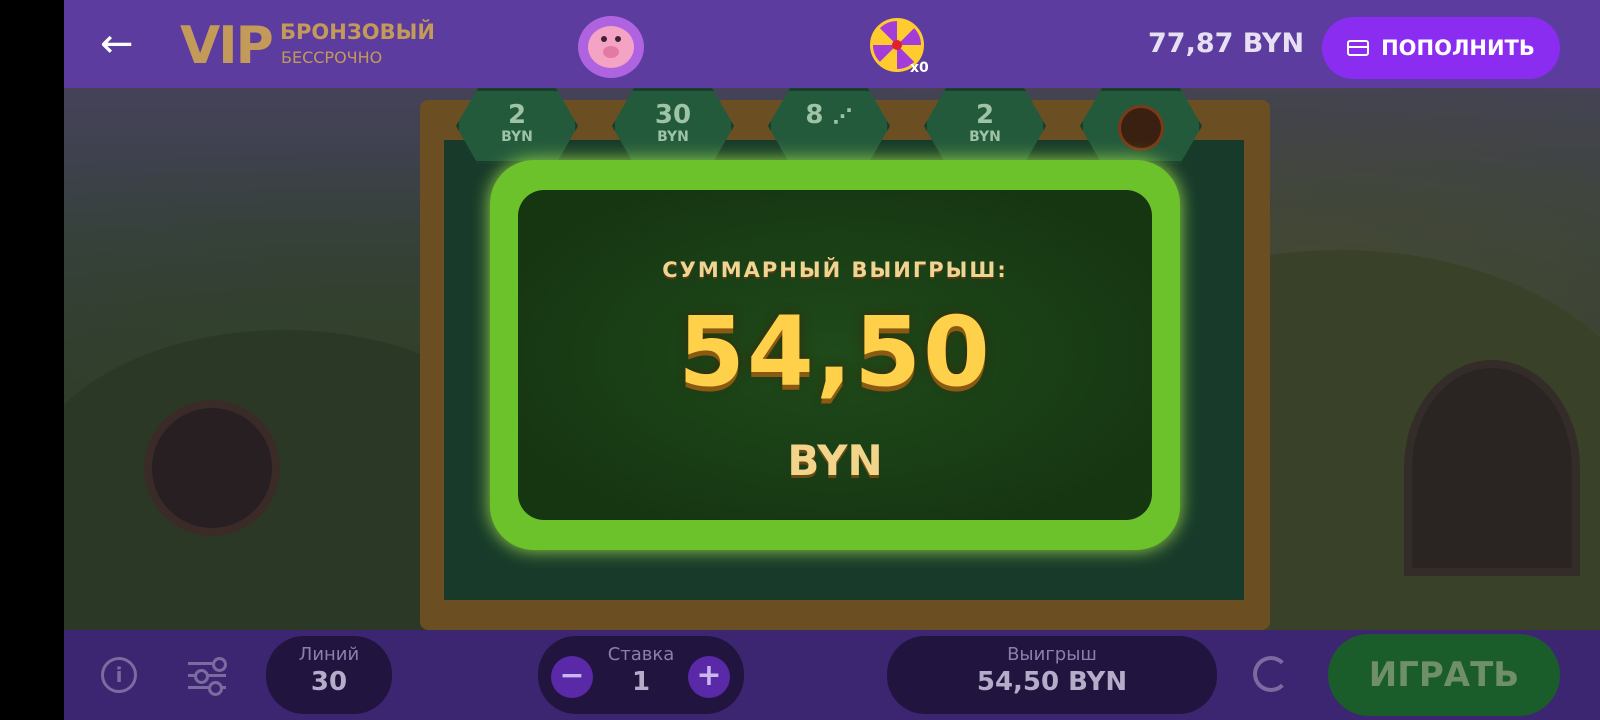 This screenshot has height=720, width=1600. I want to click on autoplay-refresh-icon, so click(1271, 674).